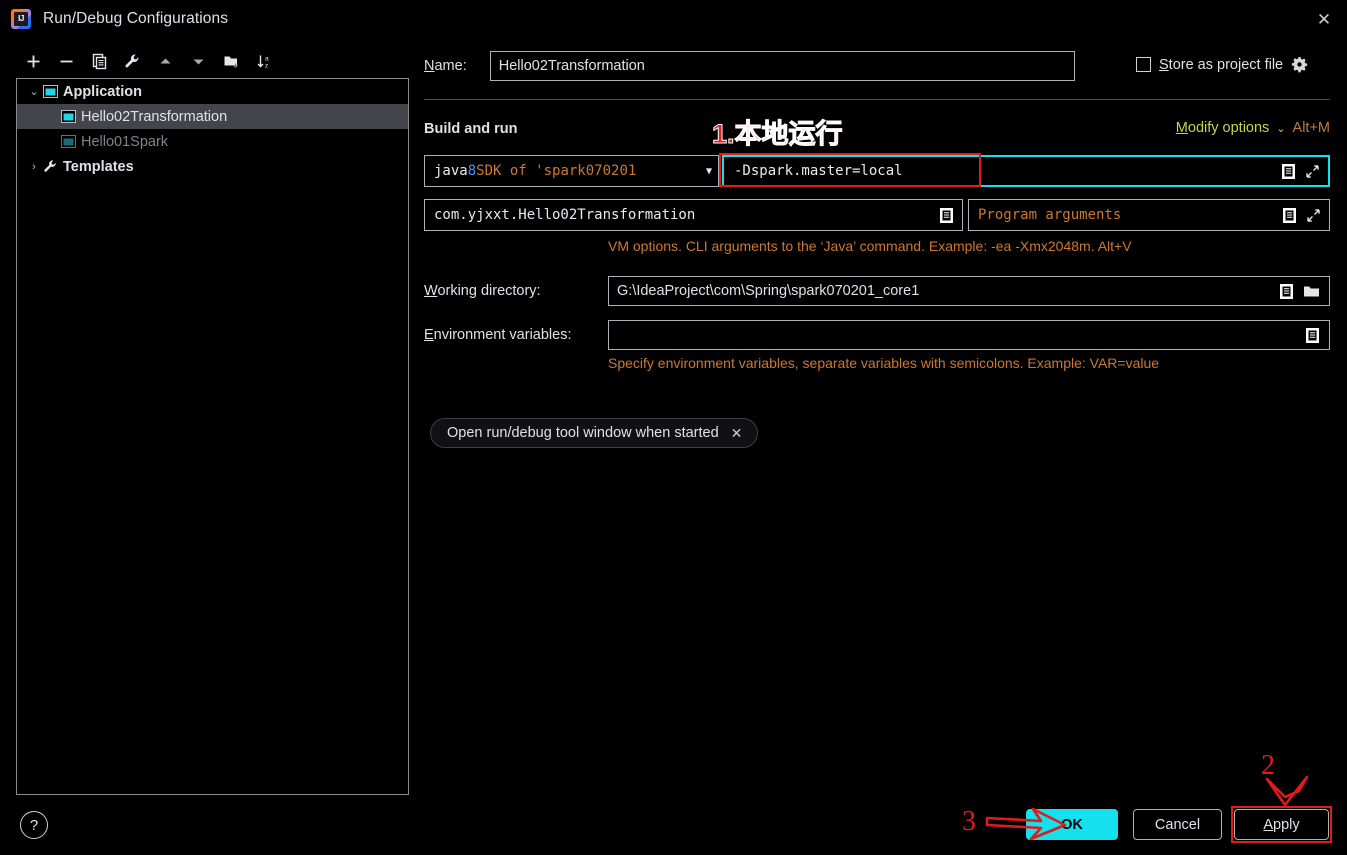  Describe the element at coordinates (782, 66) in the screenshot. I see `name-input: Hello02Transformation` at that location.